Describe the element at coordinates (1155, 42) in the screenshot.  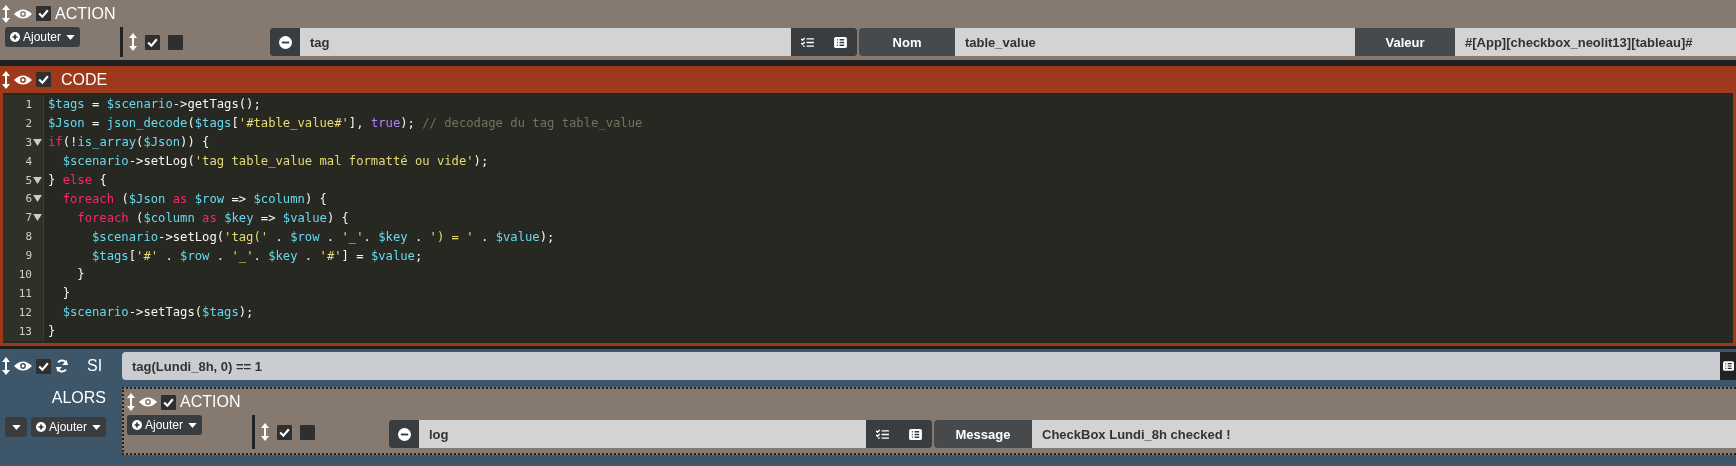
I see `parameter-field: table_value` at that location.